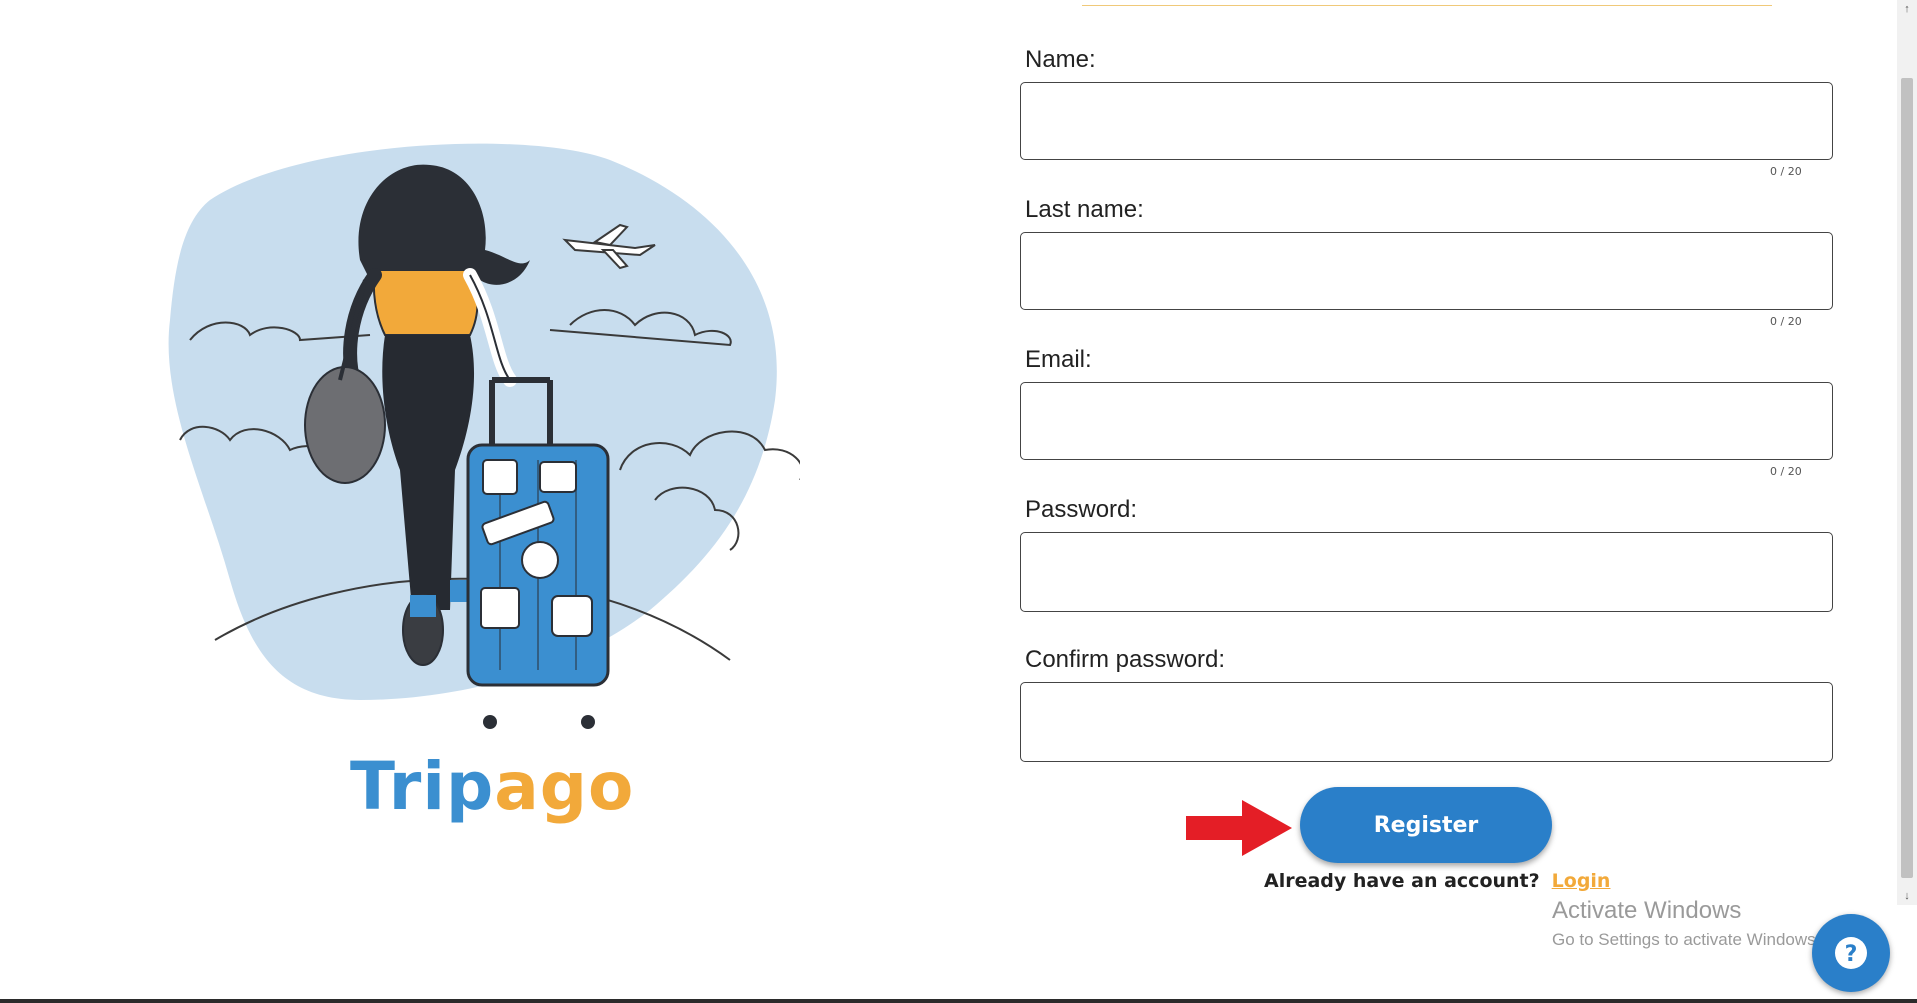 The width and height of the screenshot is (1917, 1003). I want to click on email-input, so click(1426, 421).